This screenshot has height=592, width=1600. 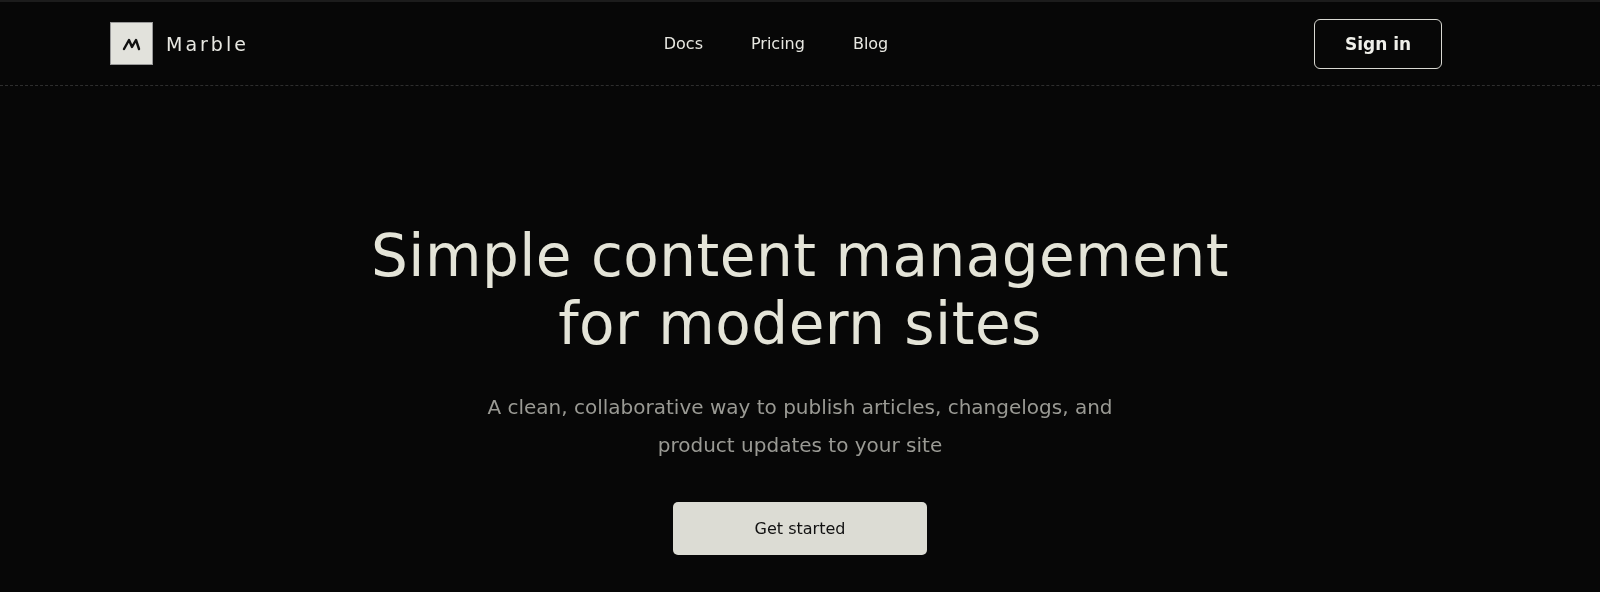 I want to click on get-started-button: Get started, so click(x=800, y=528).